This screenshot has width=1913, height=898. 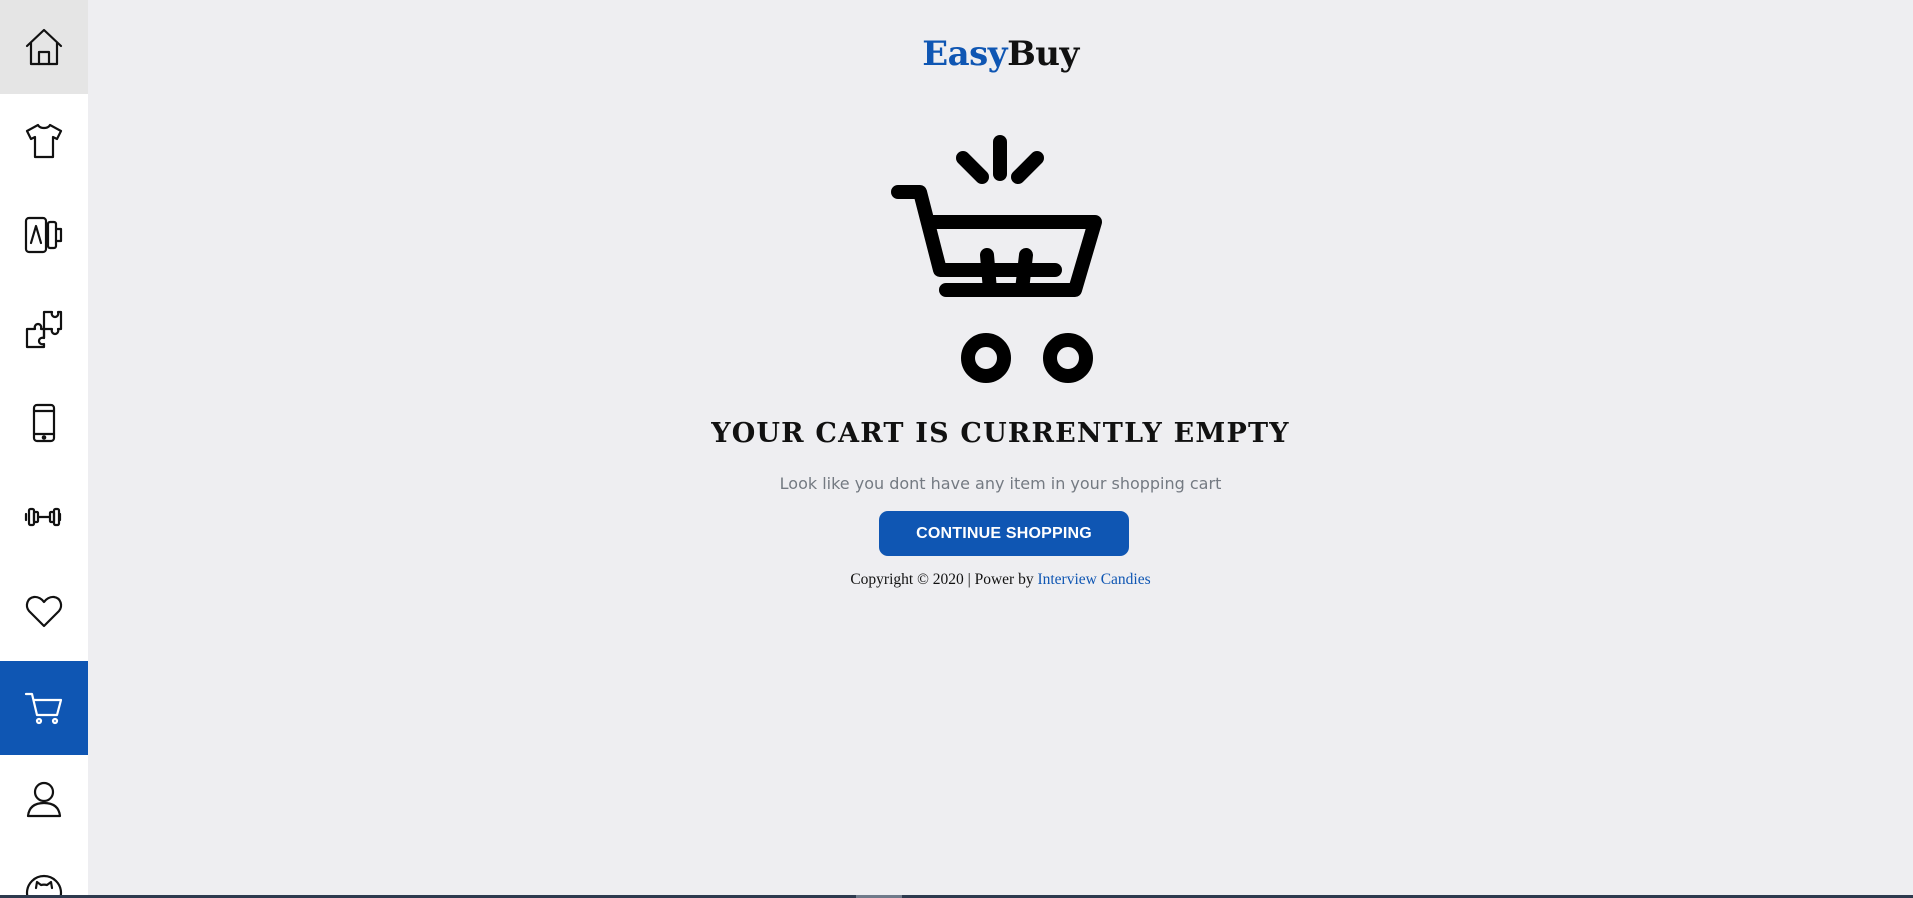 I want to click on interview-candies-link: Interview Candies, so click(x=1093, y=579).